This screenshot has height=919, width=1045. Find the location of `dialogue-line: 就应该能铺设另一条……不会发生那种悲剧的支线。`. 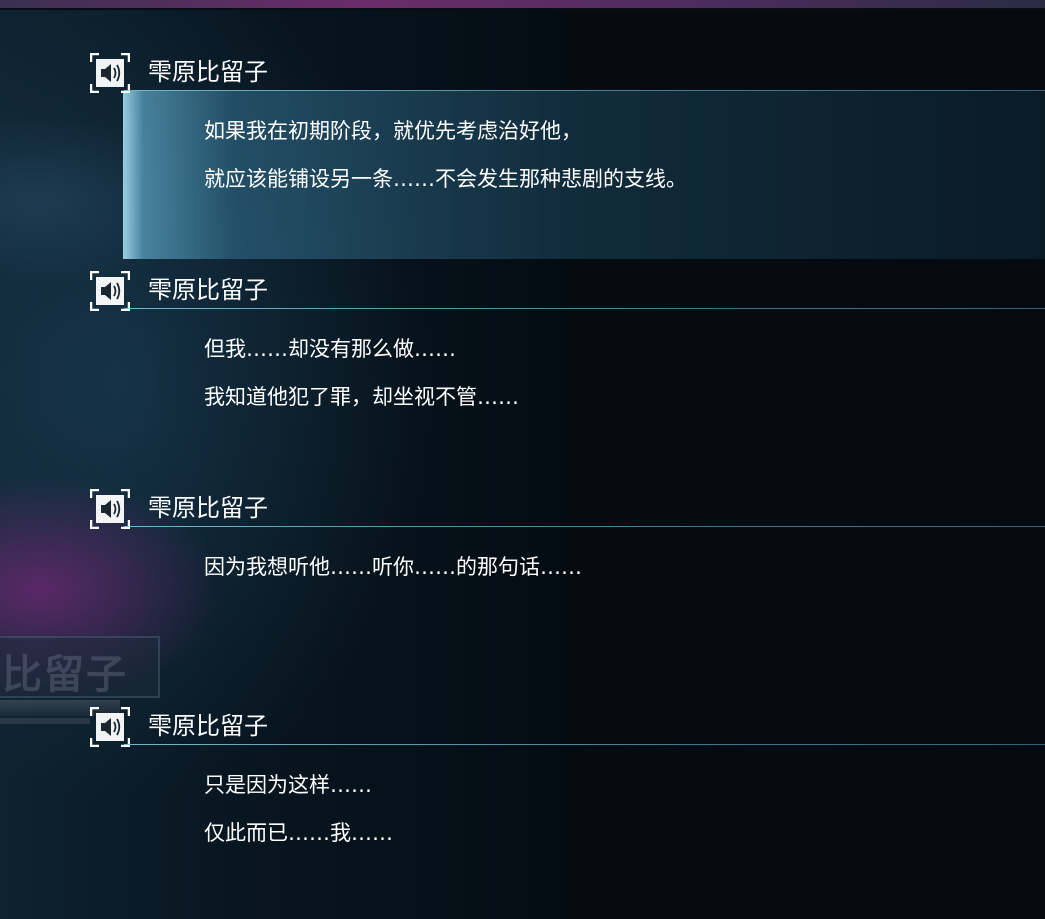

dialogue-line: 就应该能铺设另一条……不会发生那种悲剧的支线。 is located at coordinates (445, 179).